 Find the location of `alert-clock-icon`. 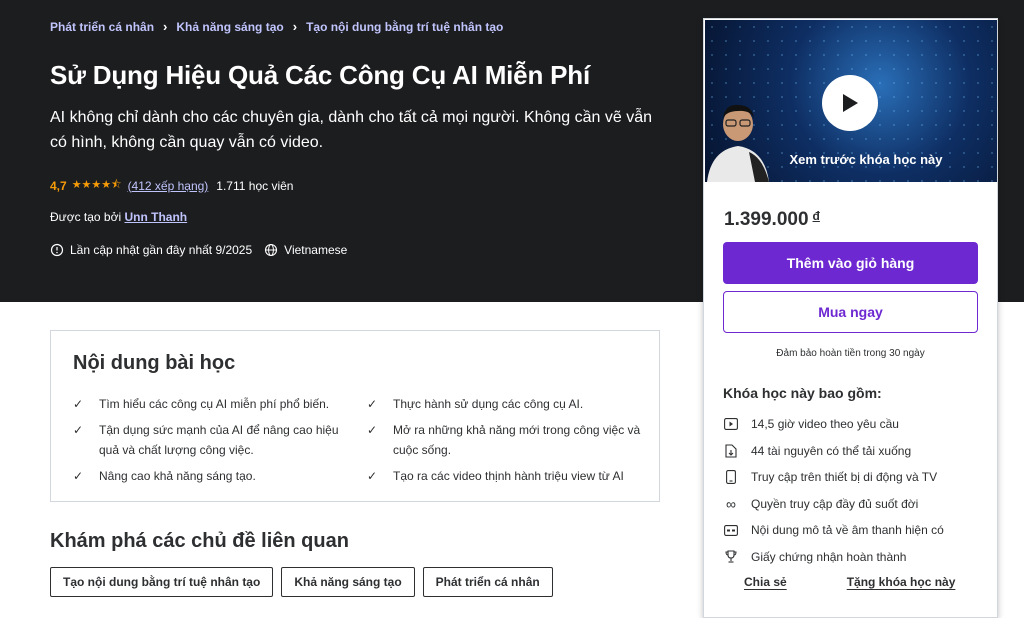

alert-clock-icon is located at coordinates (57, 250).